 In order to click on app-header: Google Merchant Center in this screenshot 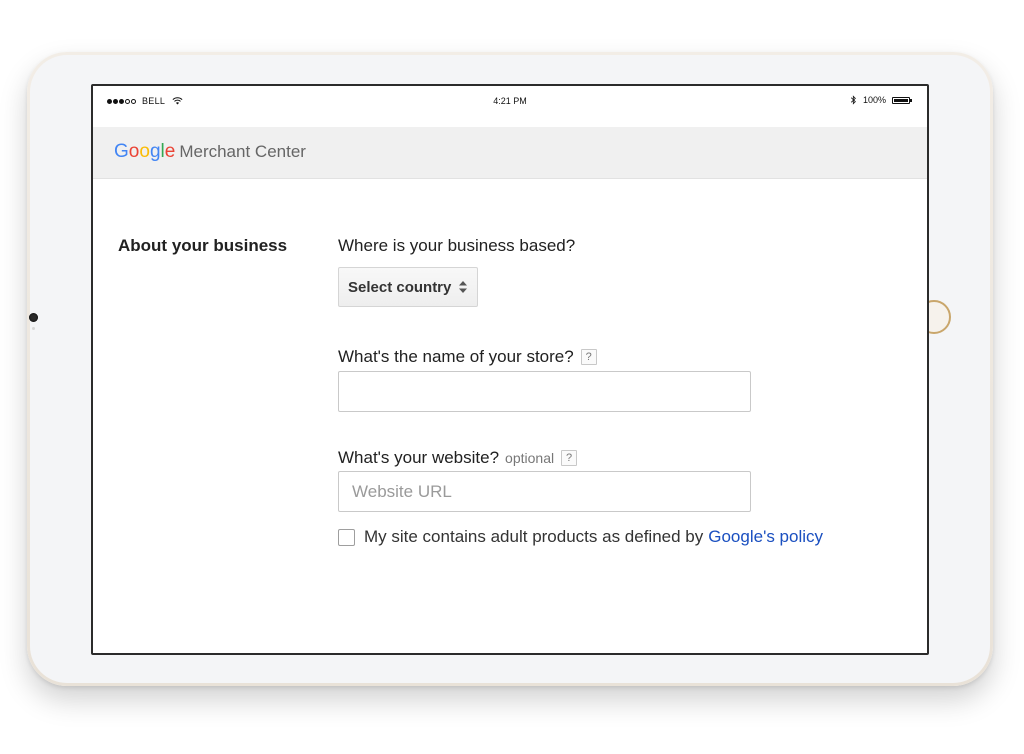, I will do `click(510, 153)`.